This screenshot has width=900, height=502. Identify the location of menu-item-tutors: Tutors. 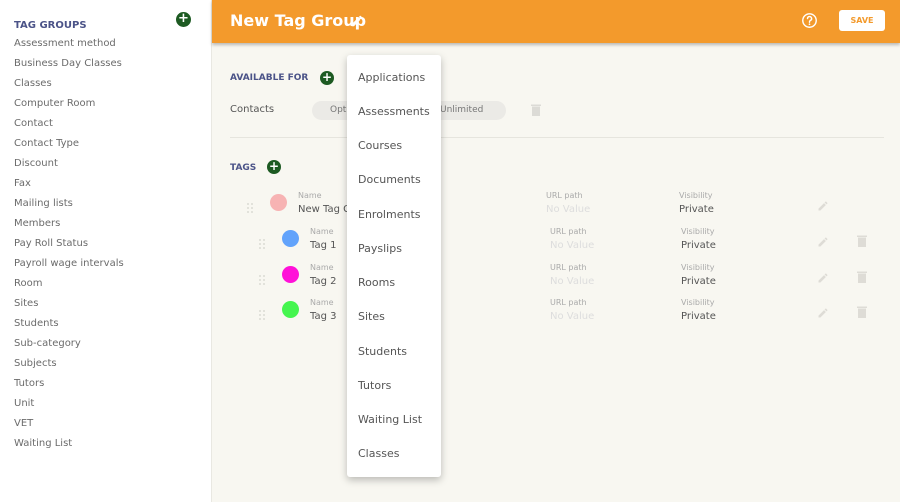
(374, 386).